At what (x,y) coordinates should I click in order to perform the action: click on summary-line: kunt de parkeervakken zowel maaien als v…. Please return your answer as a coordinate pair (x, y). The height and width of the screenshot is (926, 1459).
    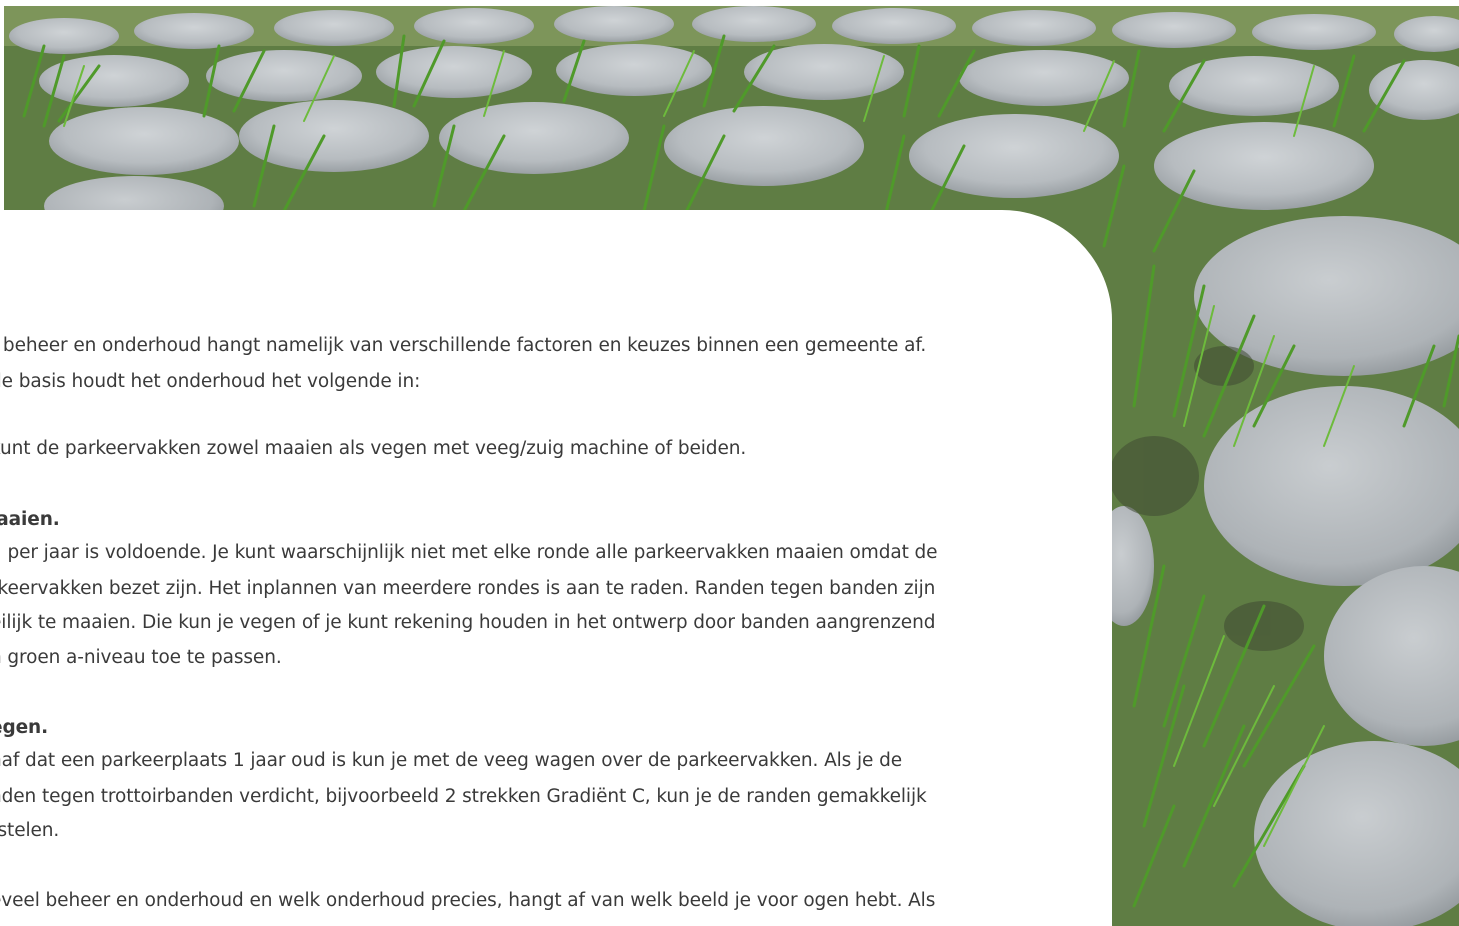
    Looking at the image, I should click on (373, 448).